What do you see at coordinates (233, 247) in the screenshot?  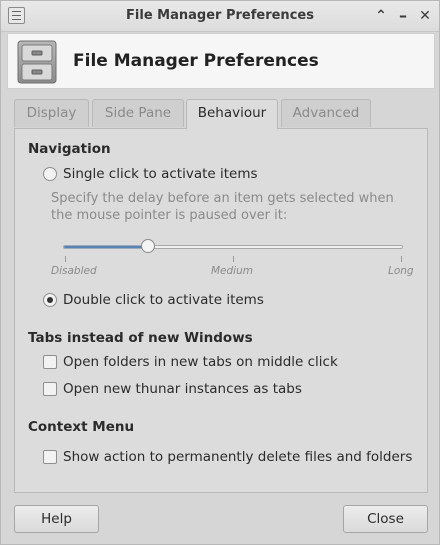 I see `delay-slider-track` at bounding box center [233, 247].